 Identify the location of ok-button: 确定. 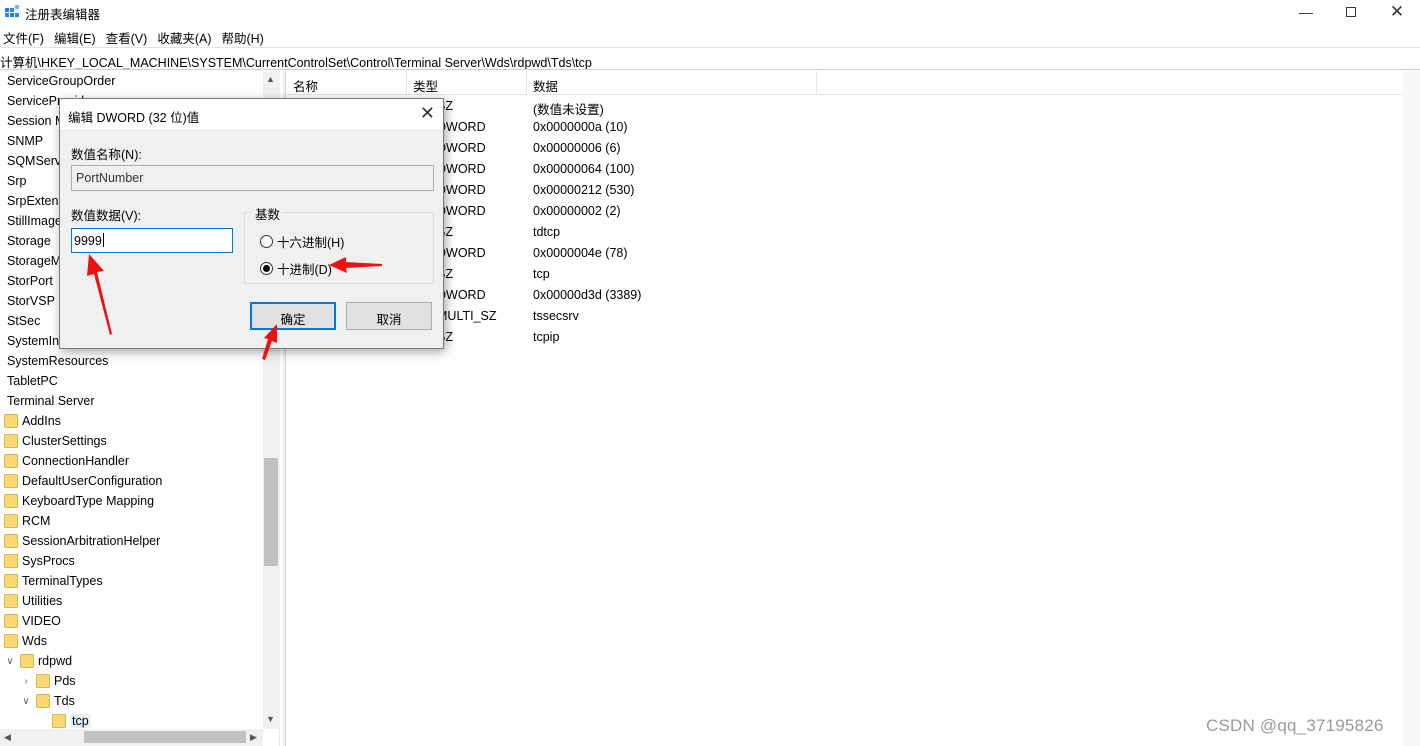
(293, 316).